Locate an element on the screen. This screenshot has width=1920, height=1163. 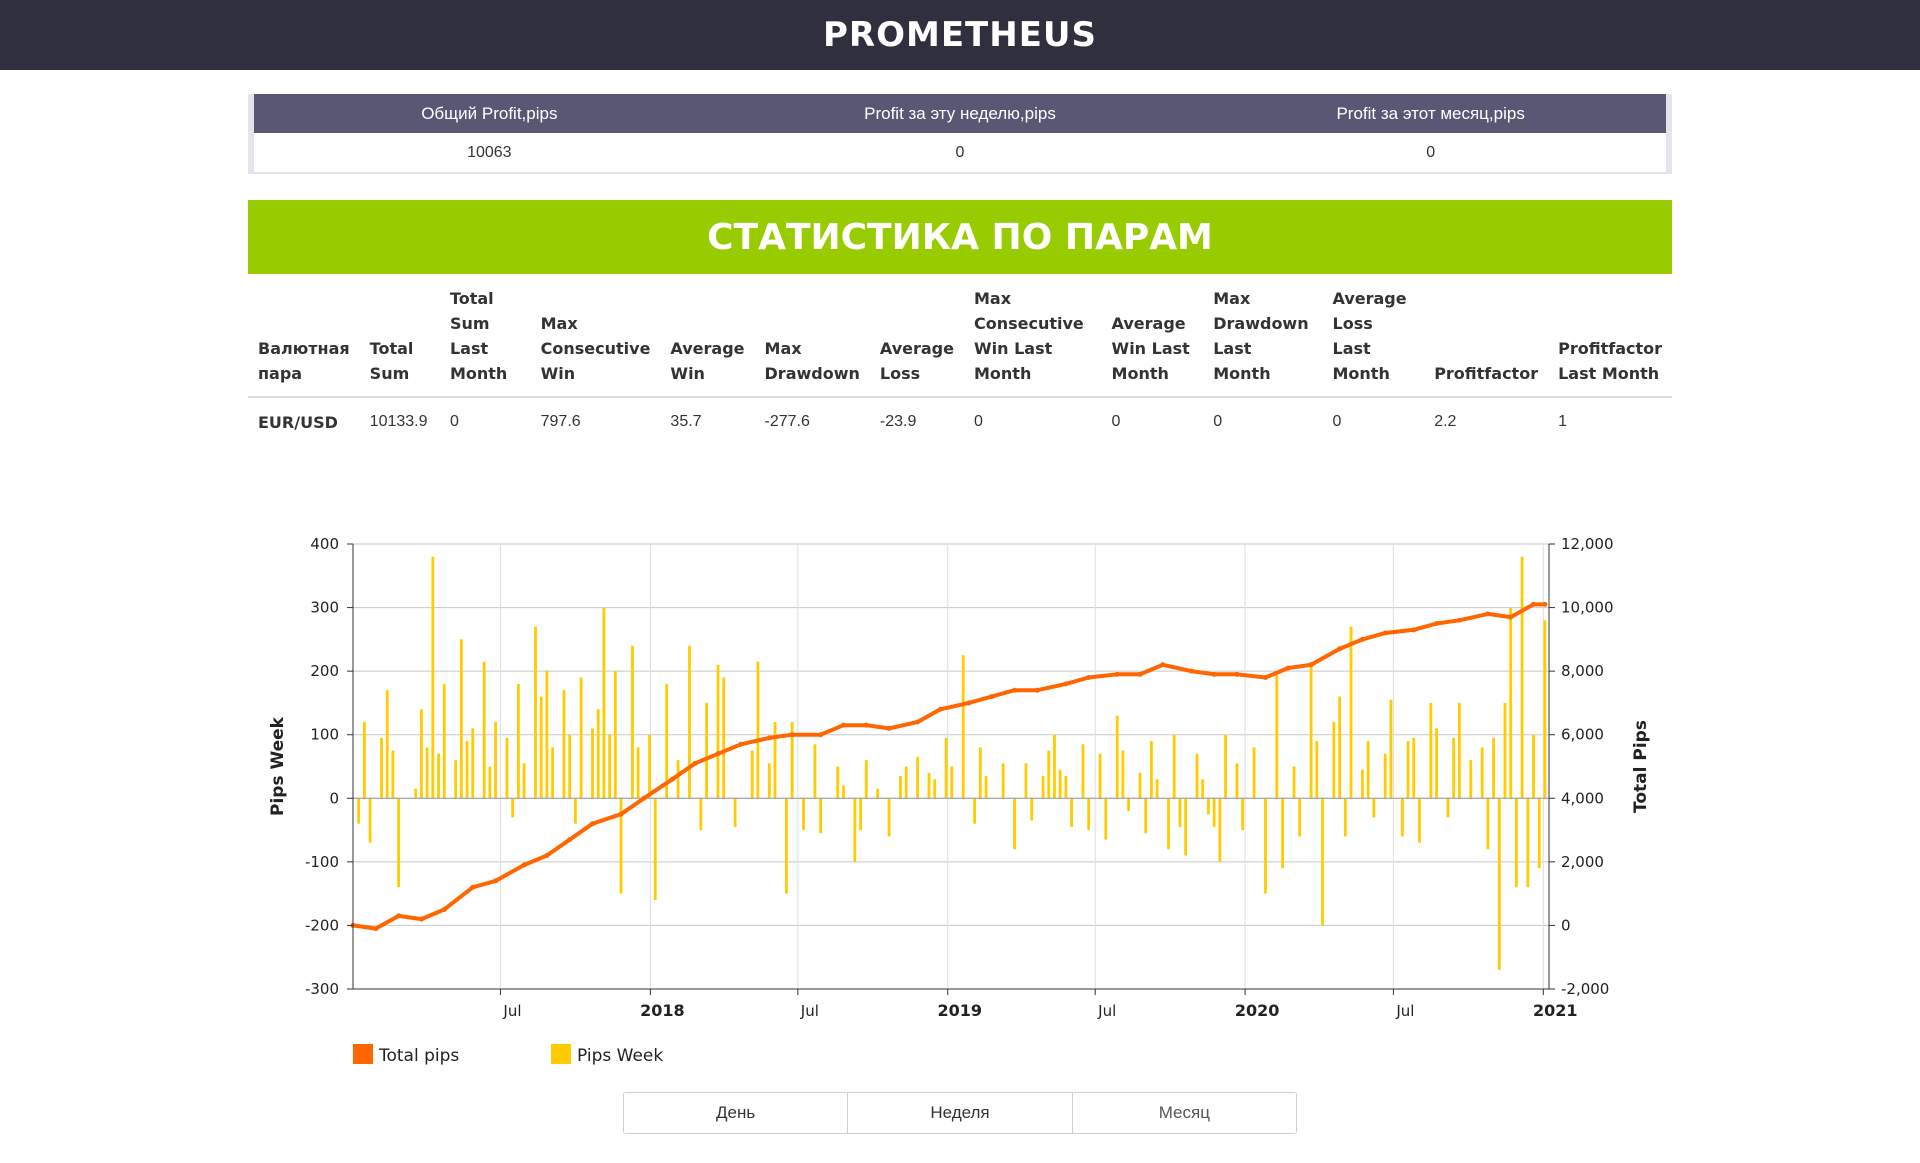
range-month-button: Месяц is located at coordinates (1184, 1113).